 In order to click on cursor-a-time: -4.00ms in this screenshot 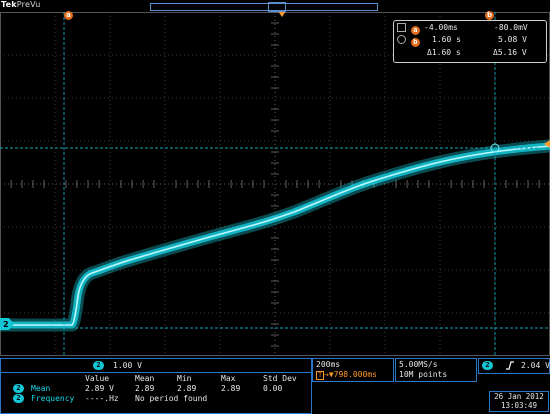, I will do `click(441, 27)`.